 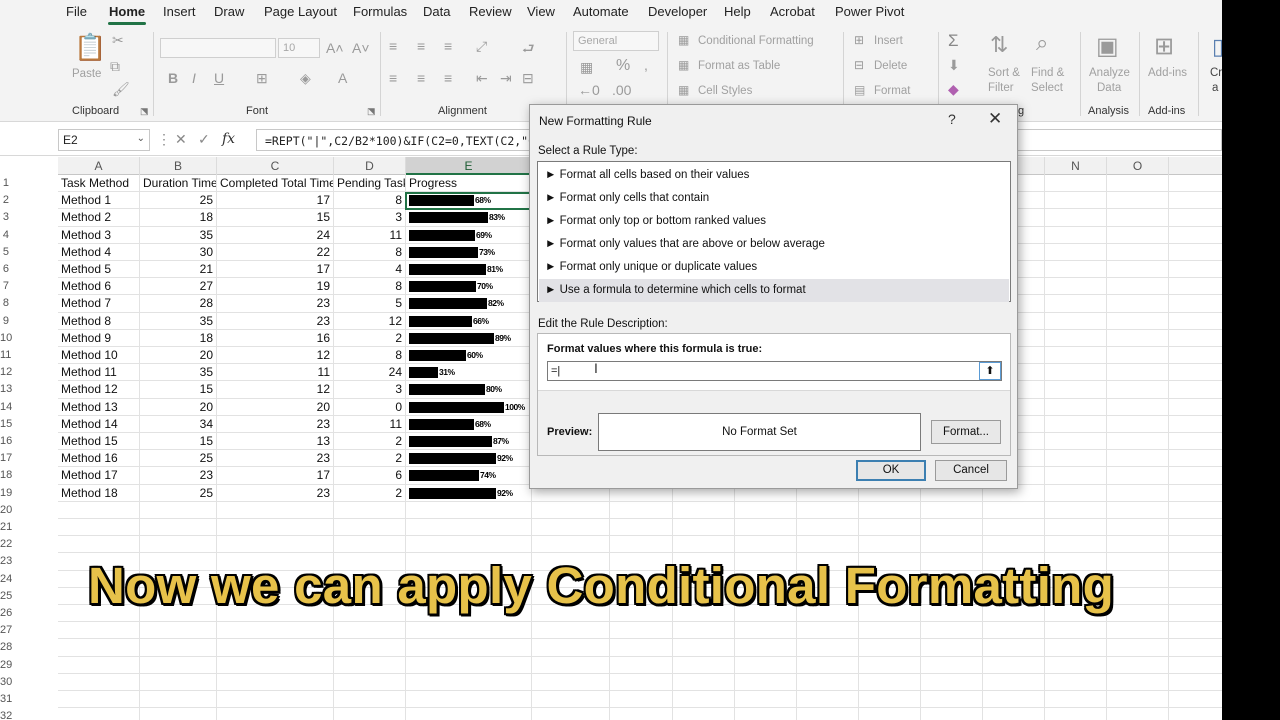 I want to click on column-header-e: E, so click(x=469, y=166).